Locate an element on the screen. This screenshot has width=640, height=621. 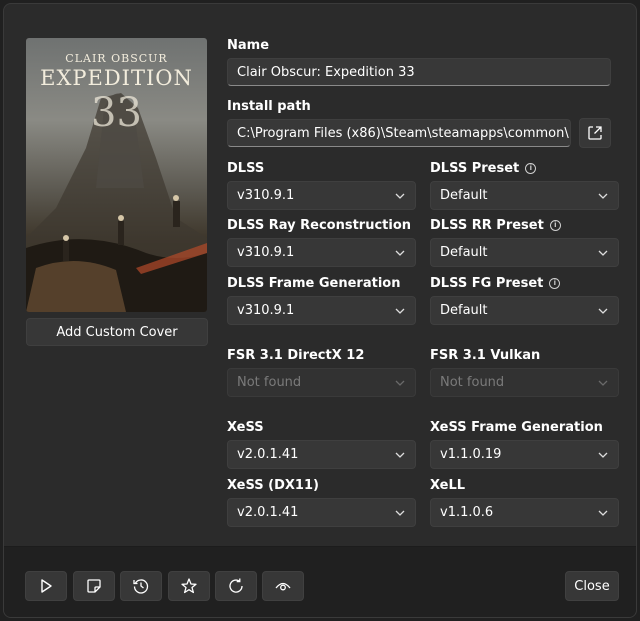
xess-fg-label: XeSS Frame Generation is located at coordinates (516, 427).